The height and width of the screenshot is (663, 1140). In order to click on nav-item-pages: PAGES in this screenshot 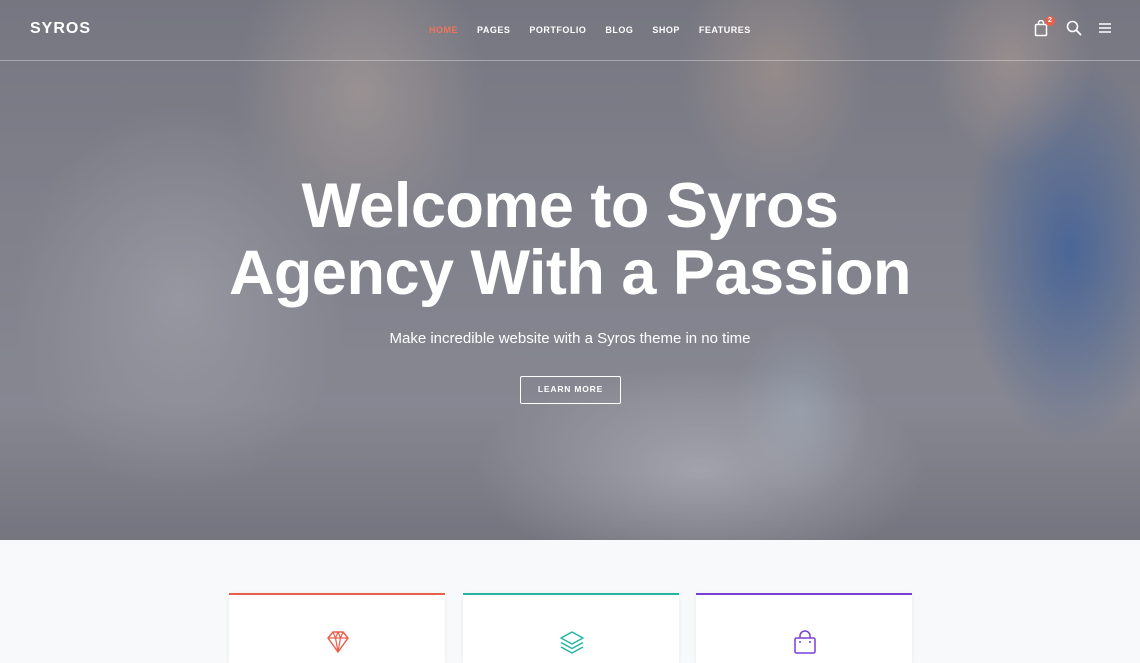, I will do `click(493, 30)`.